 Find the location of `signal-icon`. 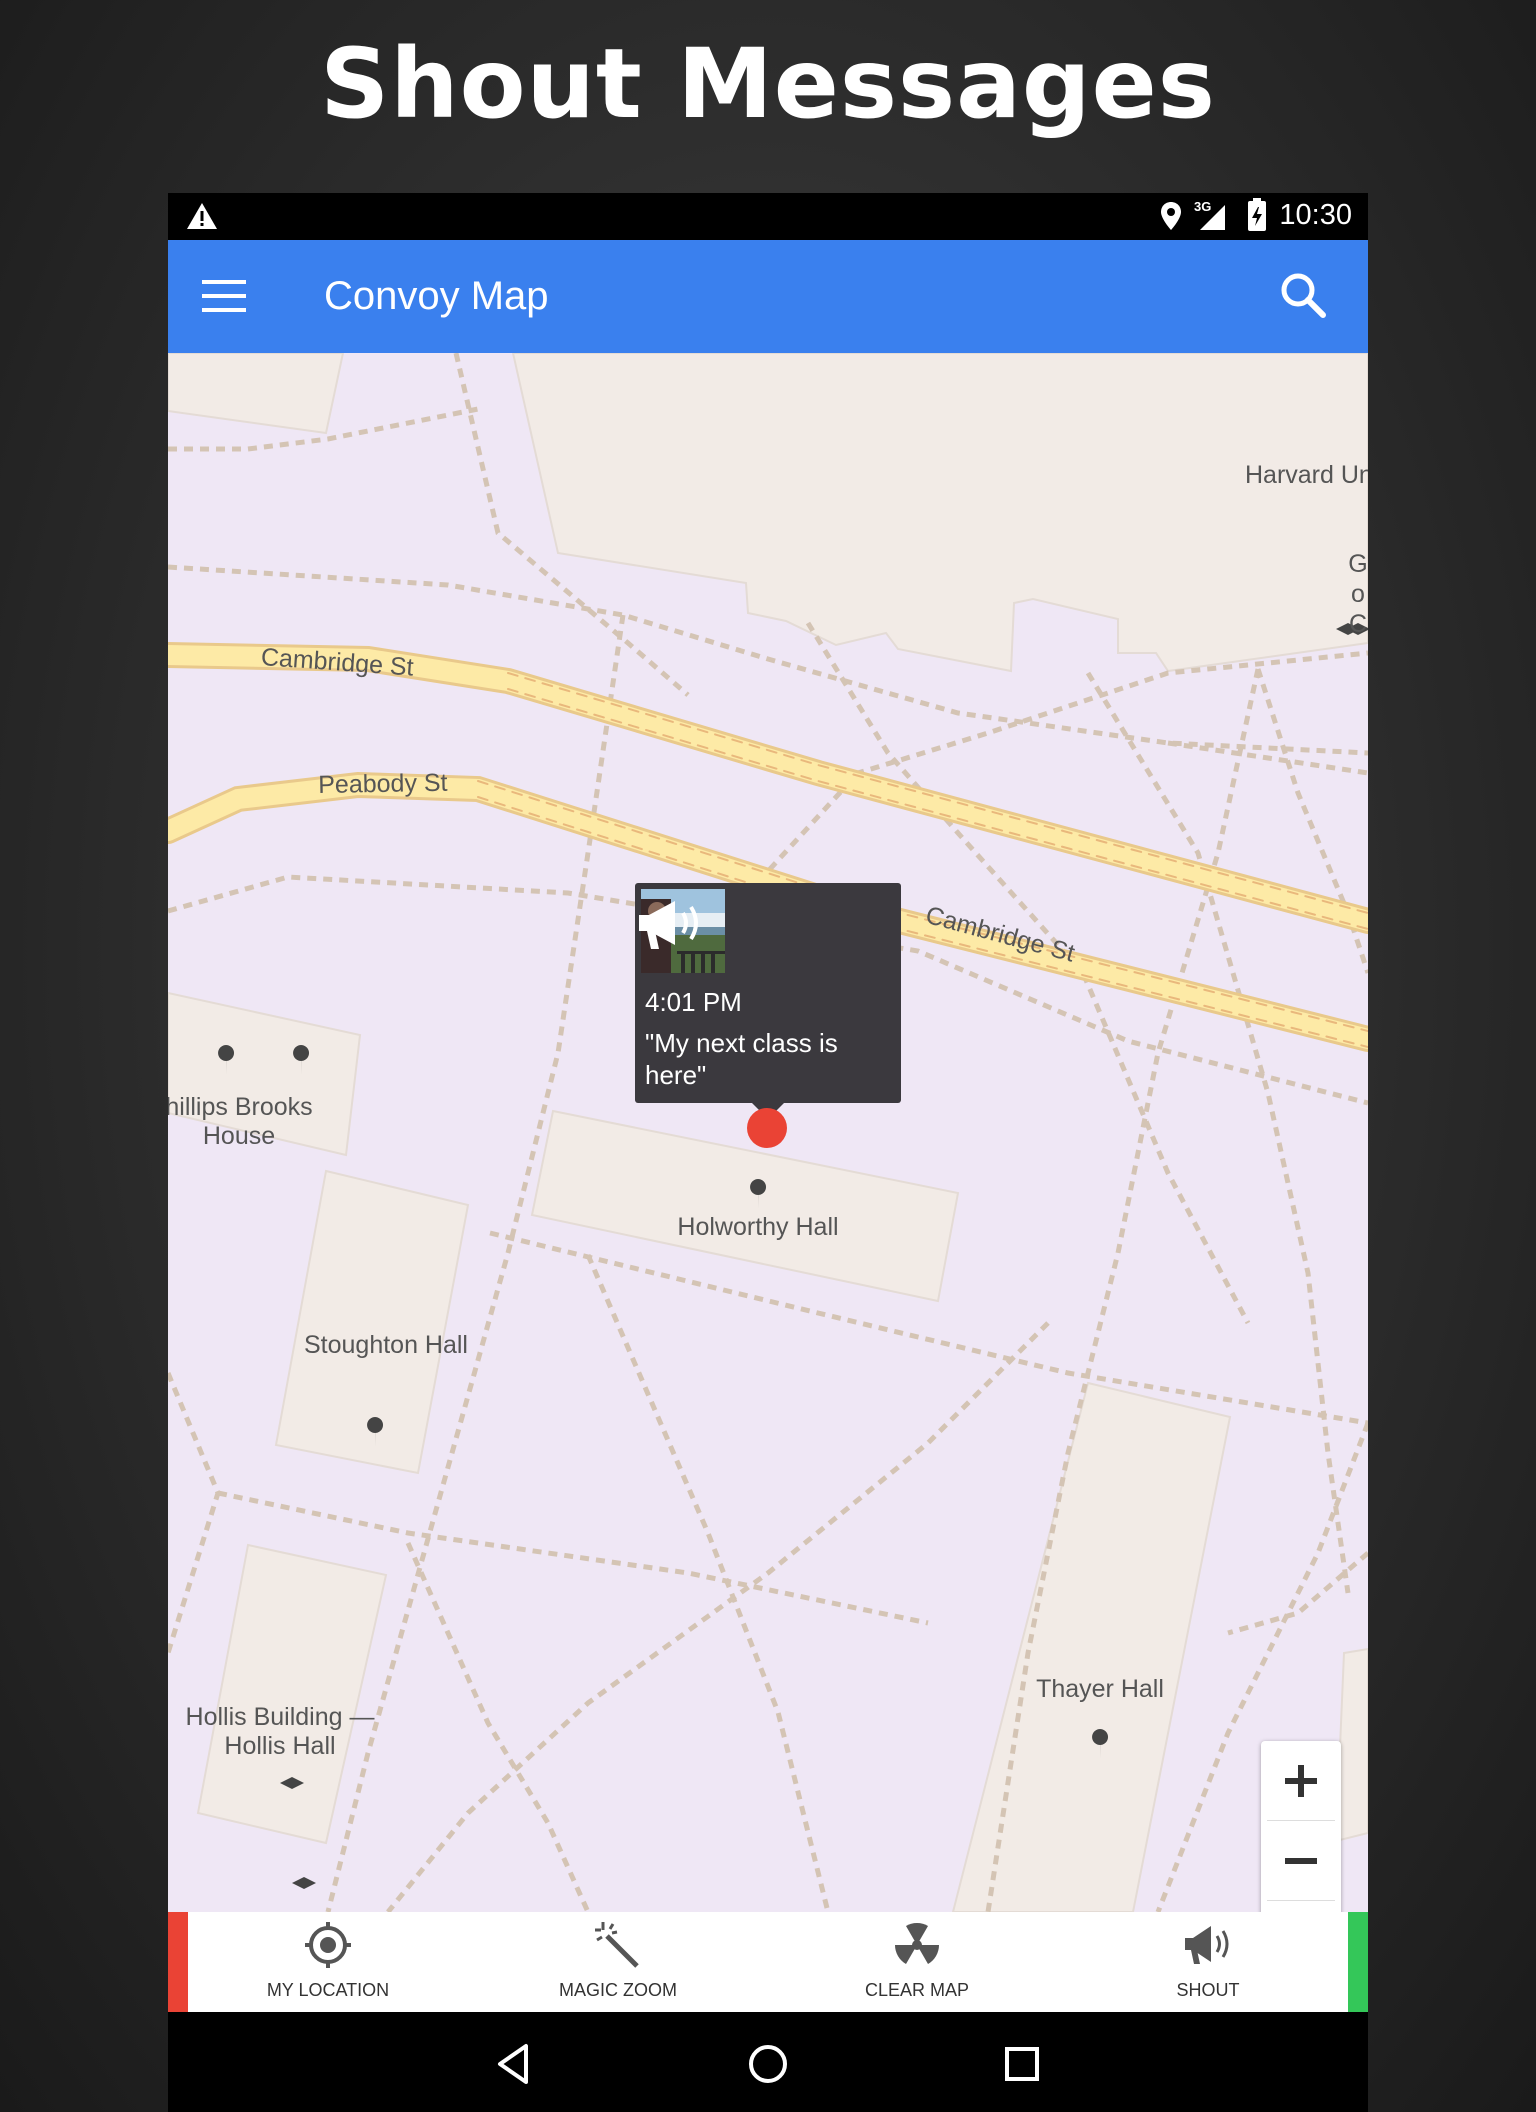

signal-icon is located at coordinates (1212, 217).